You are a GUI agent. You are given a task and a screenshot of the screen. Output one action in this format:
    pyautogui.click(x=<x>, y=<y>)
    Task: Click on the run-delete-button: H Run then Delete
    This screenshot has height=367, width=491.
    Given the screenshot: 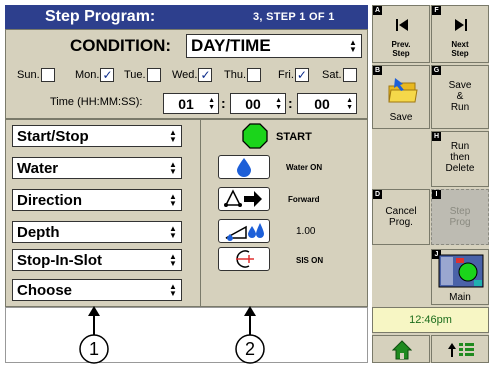 What is the action you would take?
    pyautogui.click(x=460, y=159)
    